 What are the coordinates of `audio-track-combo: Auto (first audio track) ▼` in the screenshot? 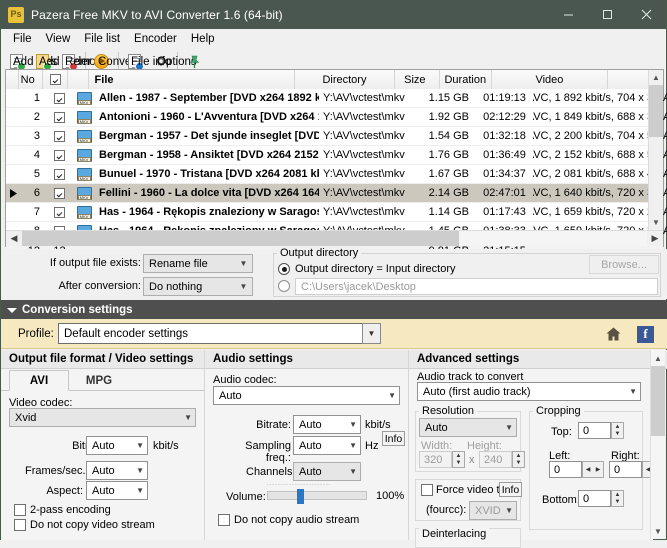 It's located at (529, 391).